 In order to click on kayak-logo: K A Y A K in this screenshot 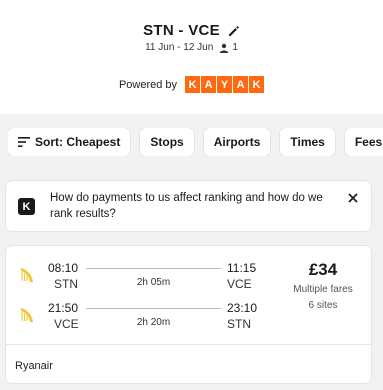, I will do `click(225, 84)`.